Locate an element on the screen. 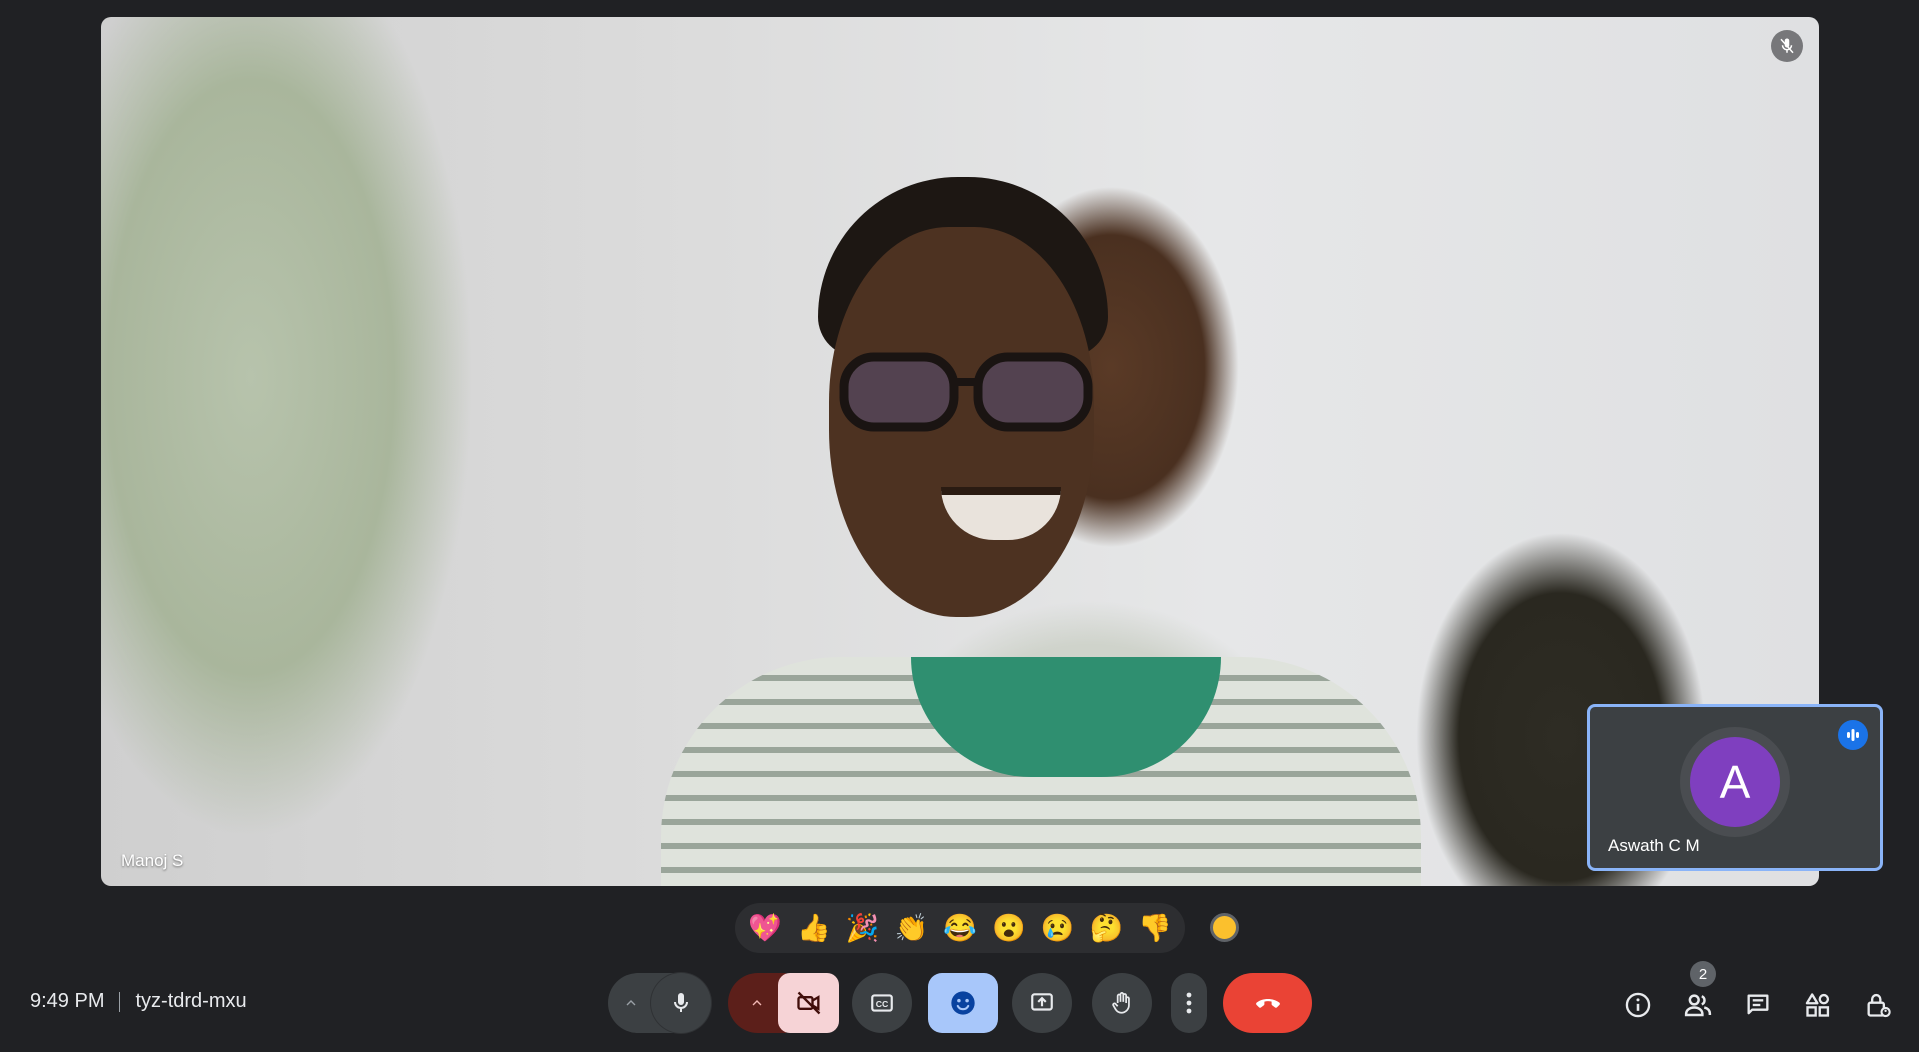  activities-shapes-icon is located at coordinates (1817, 1005).